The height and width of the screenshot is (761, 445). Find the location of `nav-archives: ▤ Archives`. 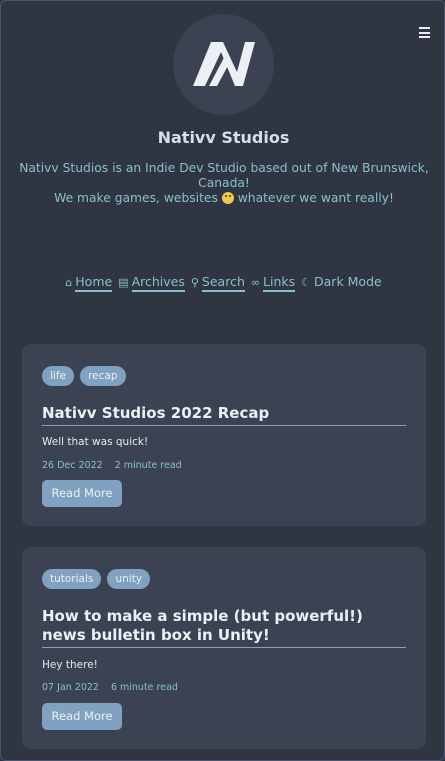

nav-archives: ▤ Archives is located at coordinates (151, 283).